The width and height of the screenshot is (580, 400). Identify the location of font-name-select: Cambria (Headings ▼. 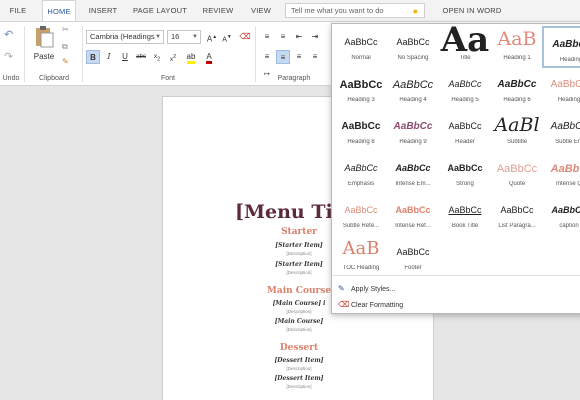
(125, 37).